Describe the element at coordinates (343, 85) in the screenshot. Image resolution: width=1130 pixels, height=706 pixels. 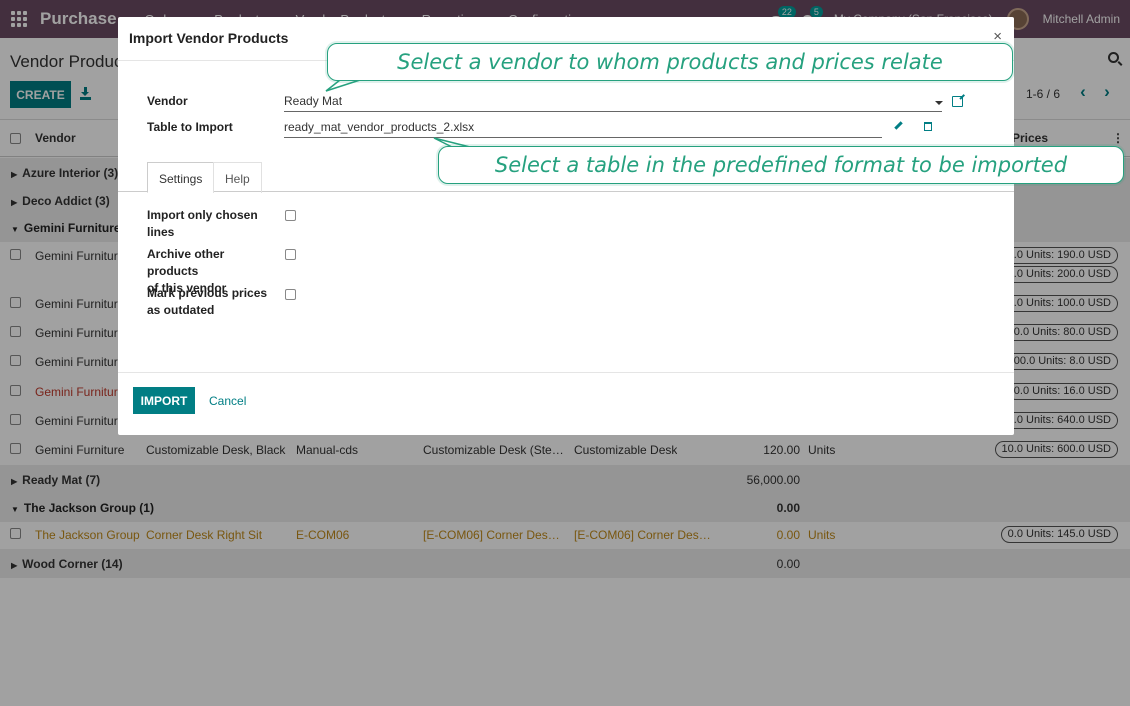
I see `callout-tail-vendor` at that location.